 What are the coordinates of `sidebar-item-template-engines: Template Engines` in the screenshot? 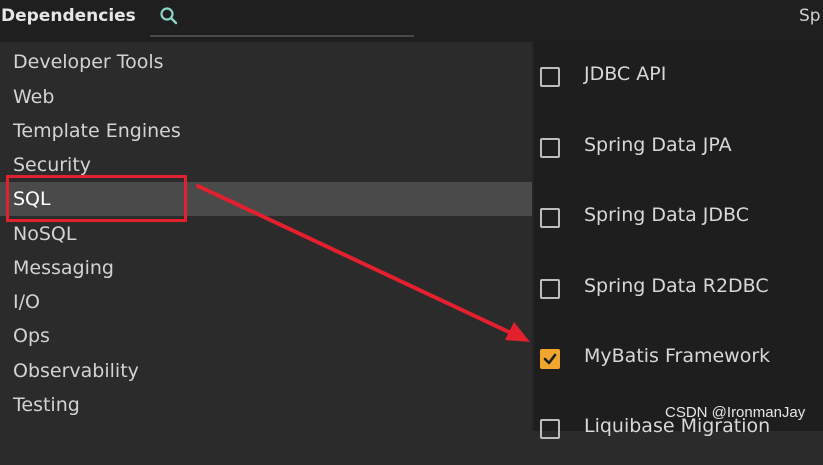 It's located at (266, 131).